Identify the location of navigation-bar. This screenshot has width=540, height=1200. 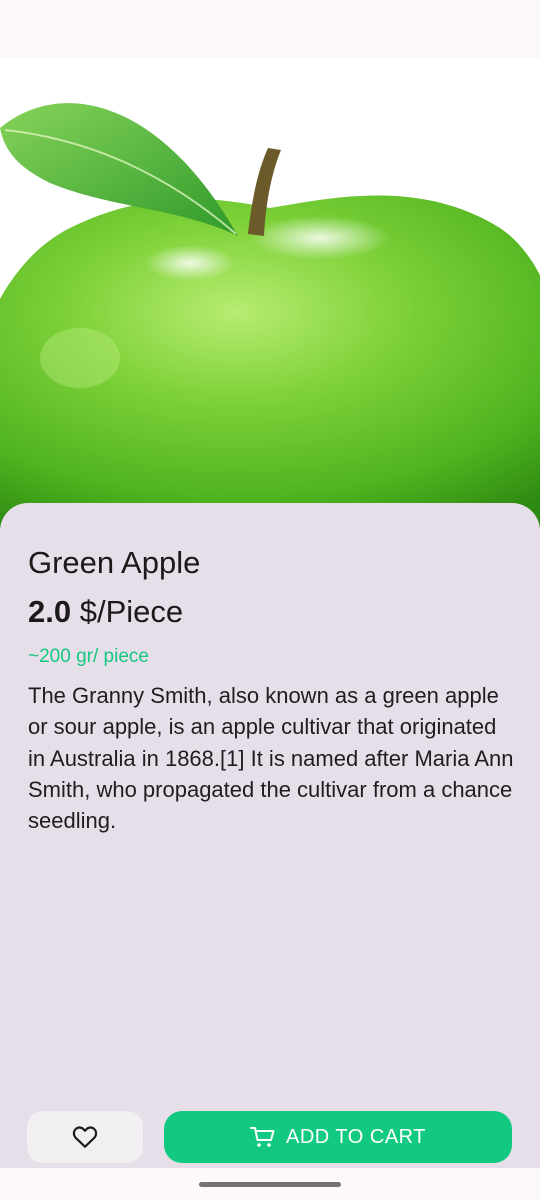
(270, 1184).